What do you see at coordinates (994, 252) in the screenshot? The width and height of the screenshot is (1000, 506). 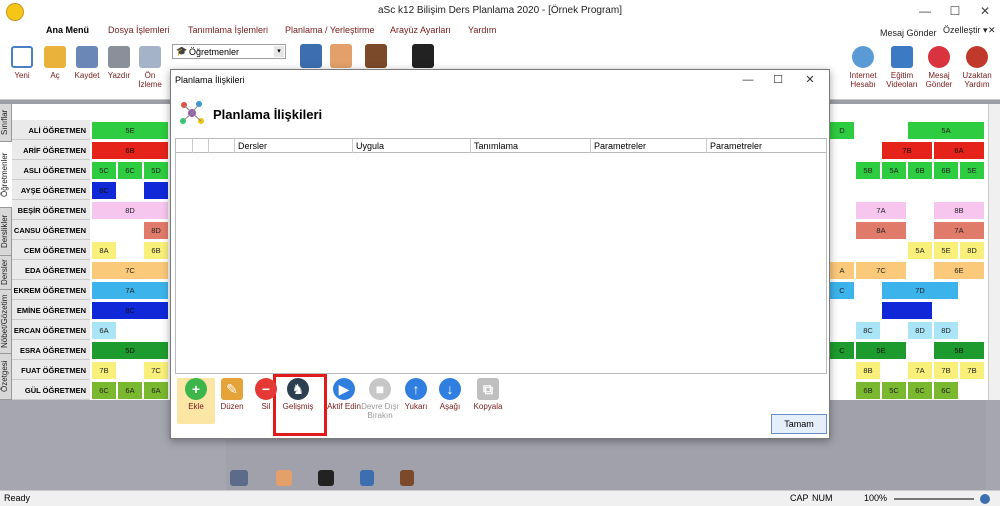 I see `vertical-scrollbar` at bounding box center [994, 252].